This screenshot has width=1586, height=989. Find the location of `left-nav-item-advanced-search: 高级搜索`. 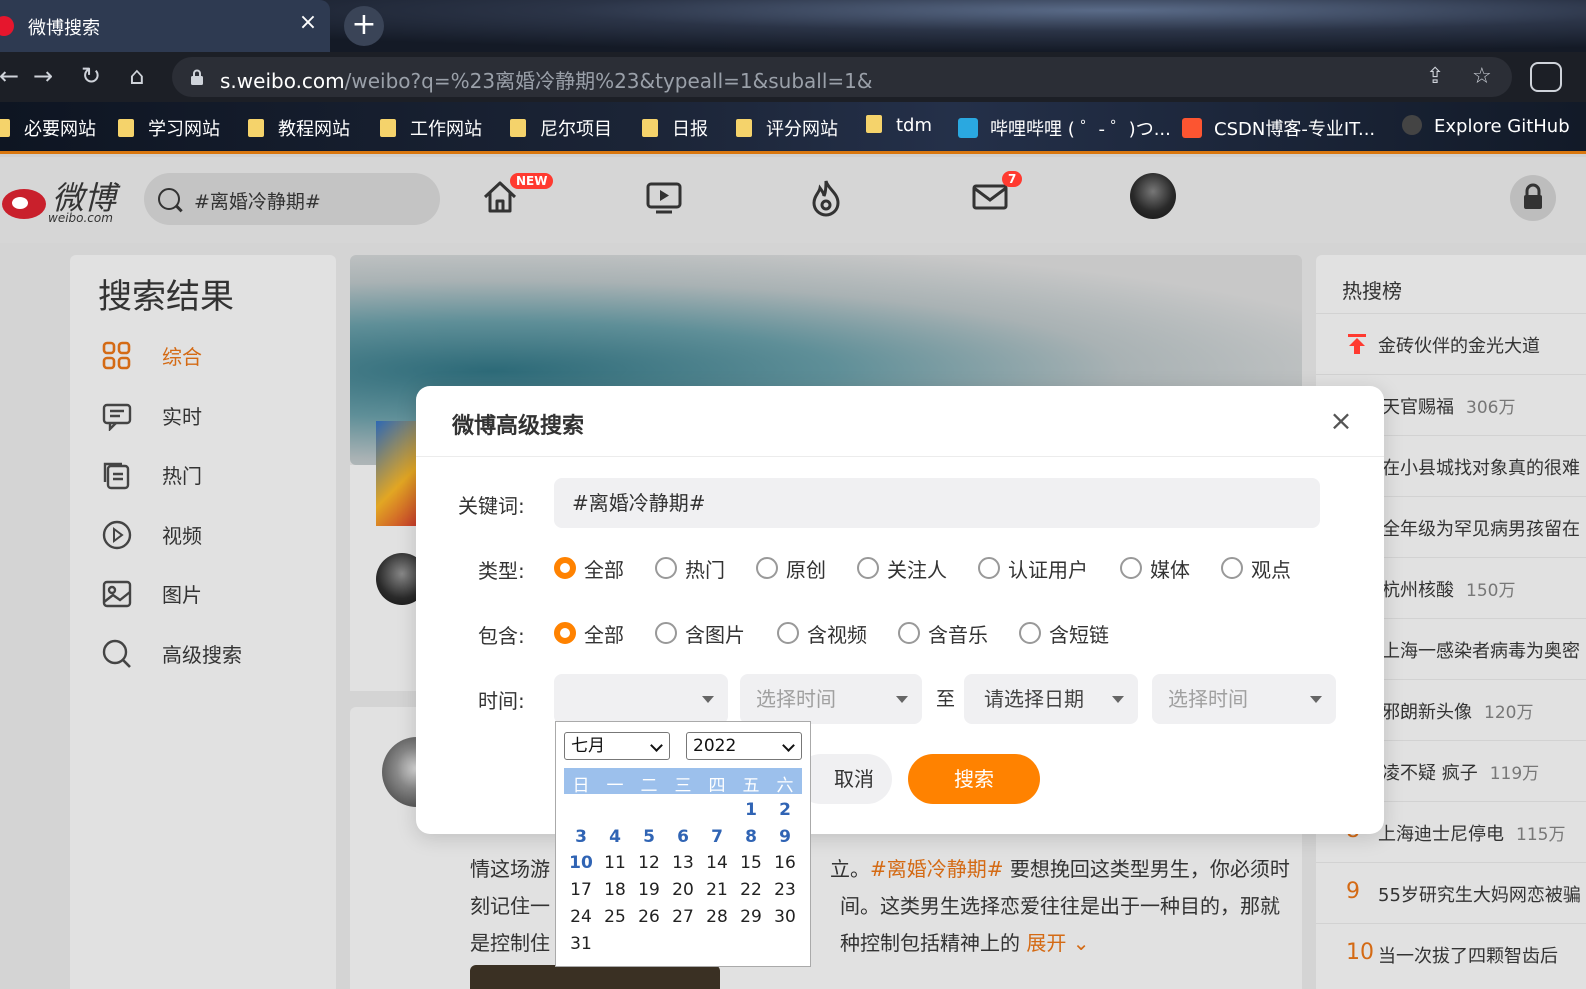

left-nav-item-advanced-search: 高级搜索 is located at coordinates (212, 653).